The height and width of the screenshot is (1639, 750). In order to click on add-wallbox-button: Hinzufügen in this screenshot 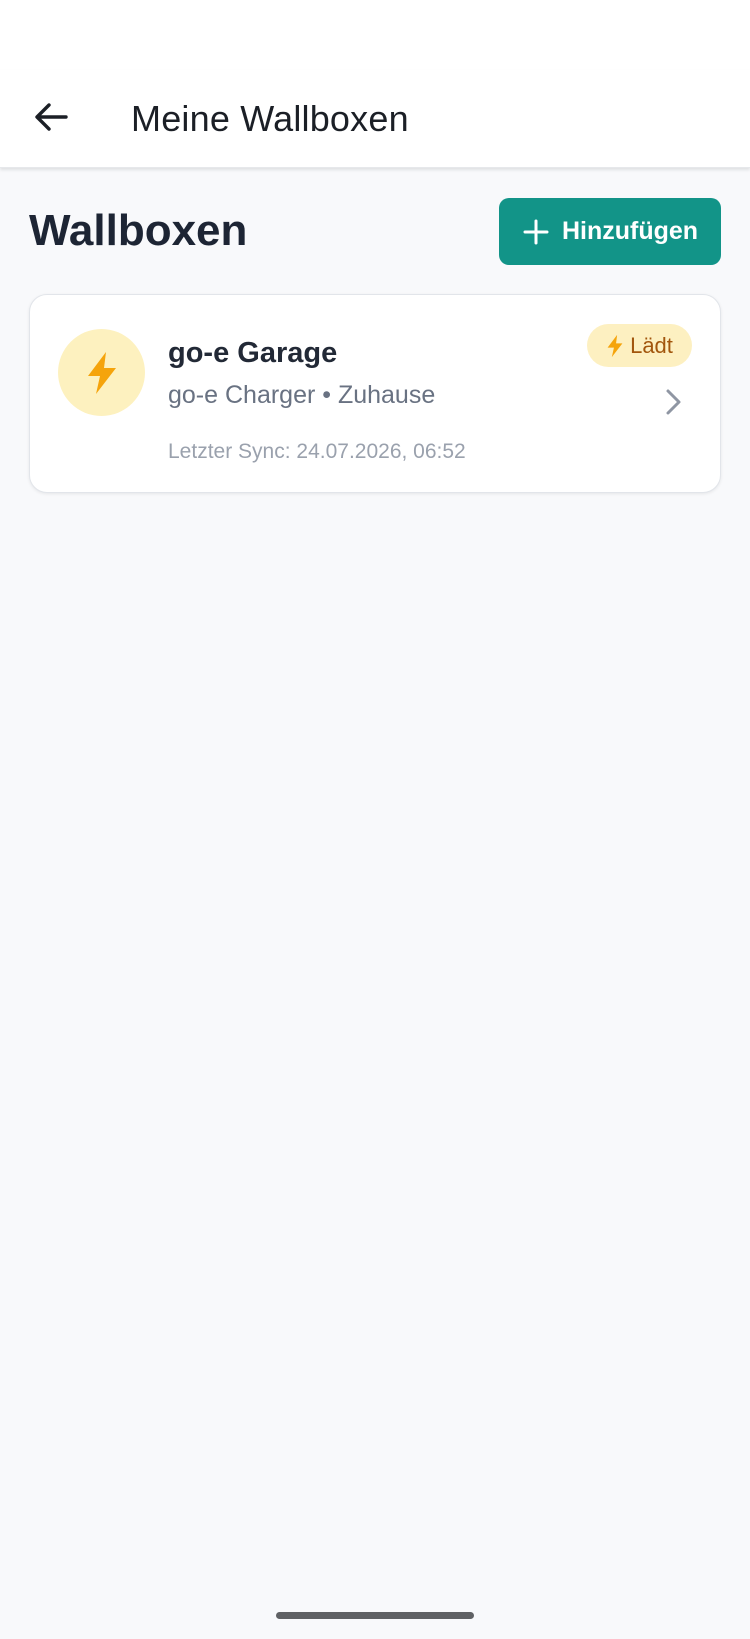, I will do `click(610, 231)`.